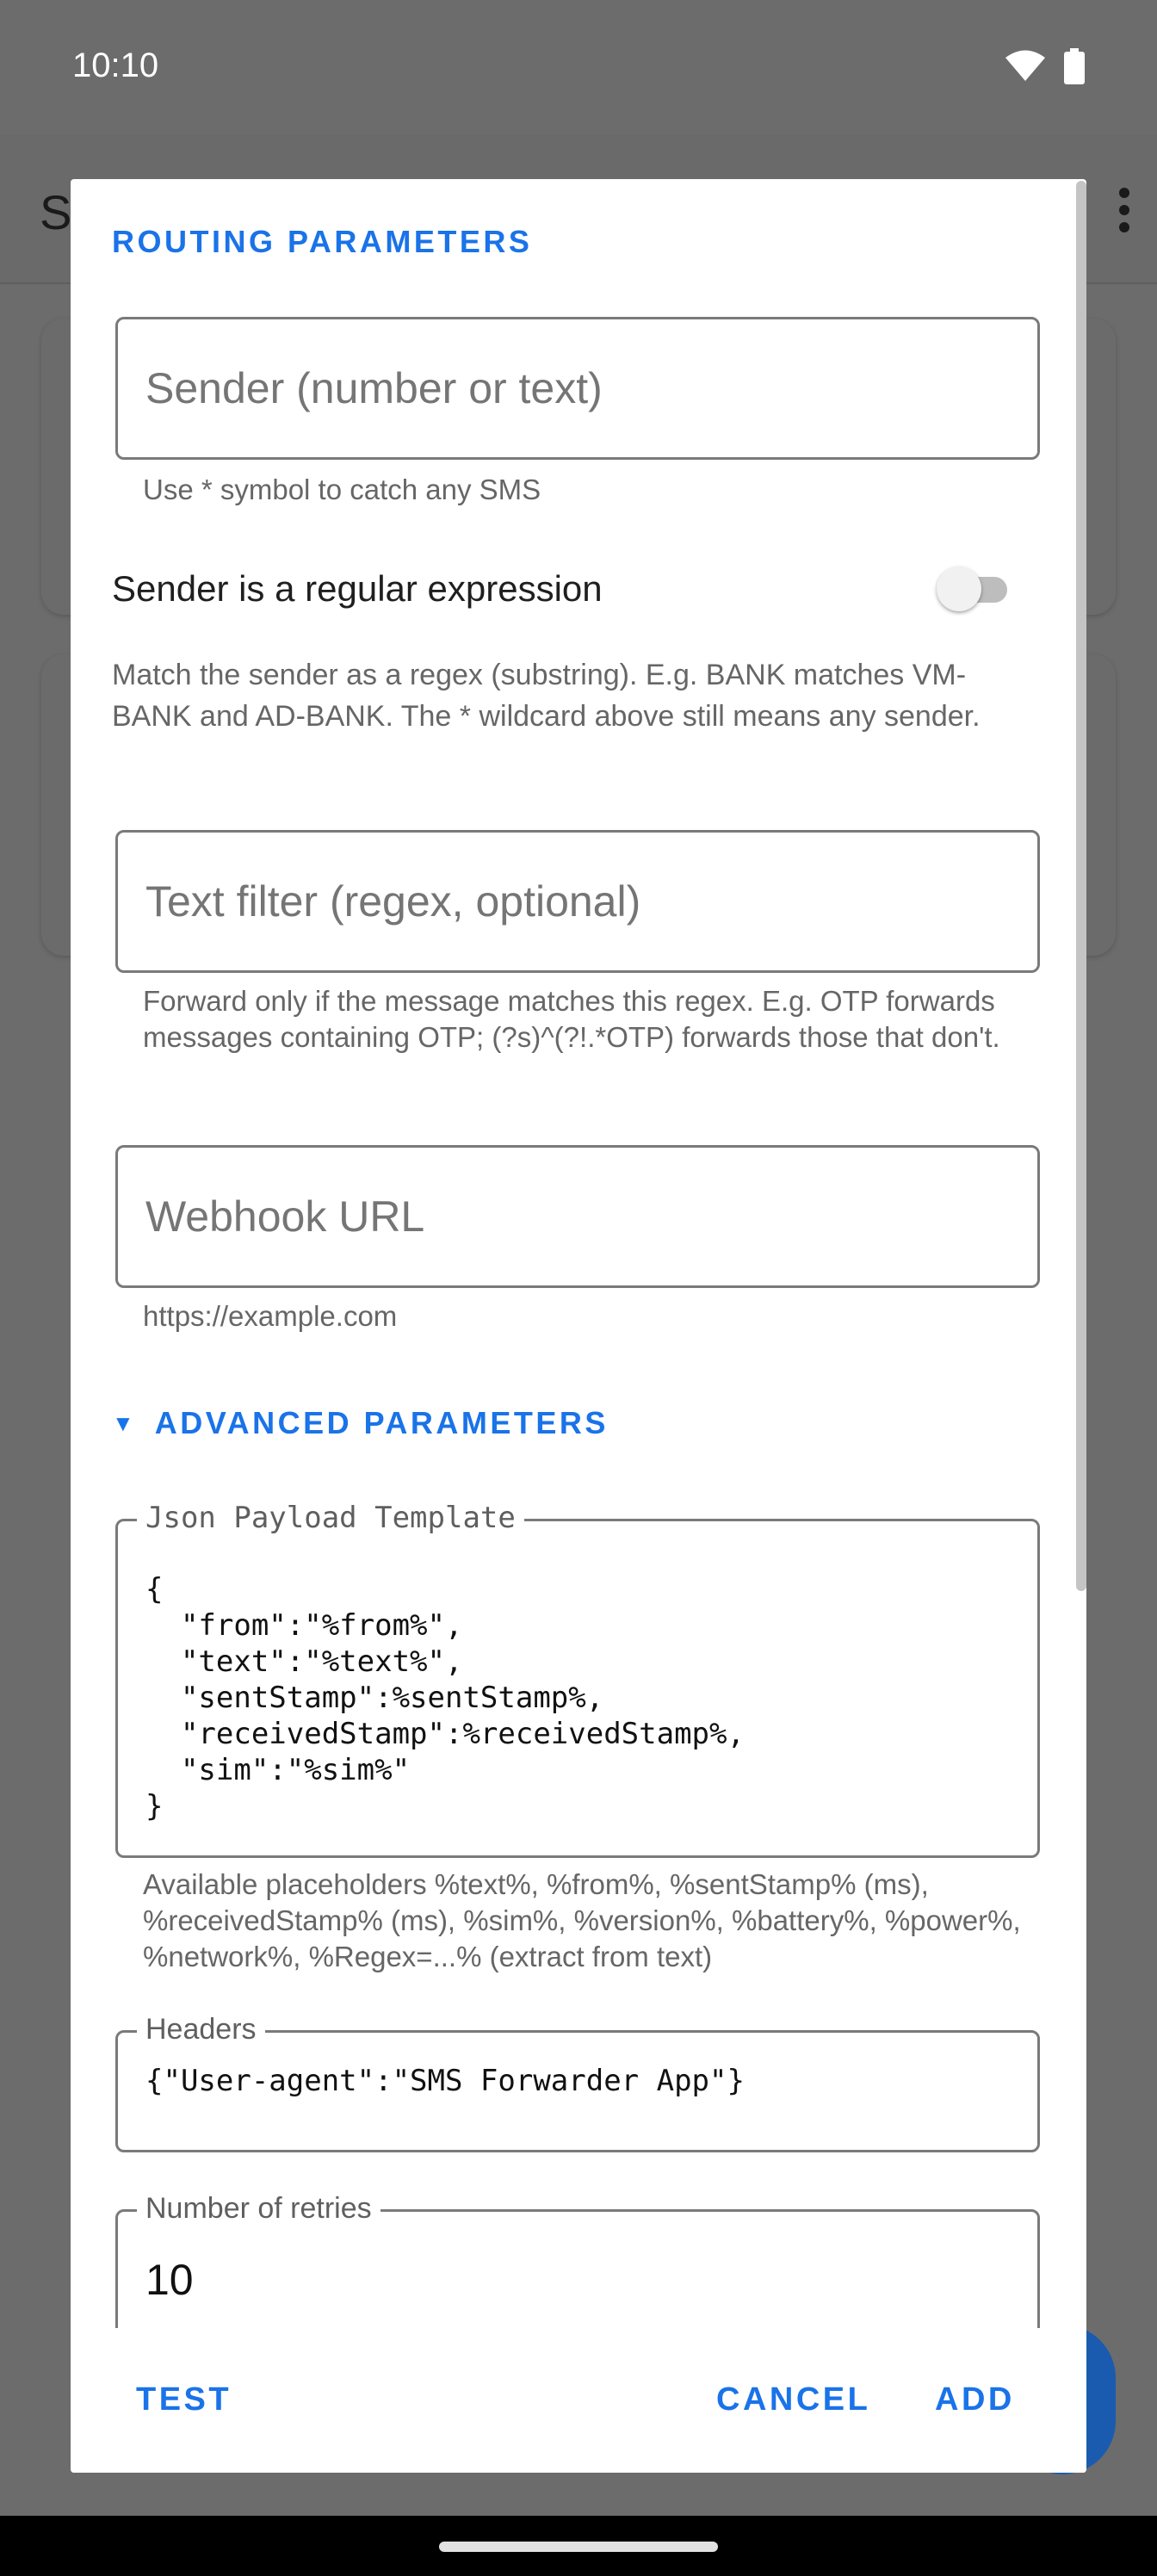  What do you see at coordinates (330, 1518) in the screenshot?
I see `json-template-label: Json Payload Template` at bounding box center [330, 1518].